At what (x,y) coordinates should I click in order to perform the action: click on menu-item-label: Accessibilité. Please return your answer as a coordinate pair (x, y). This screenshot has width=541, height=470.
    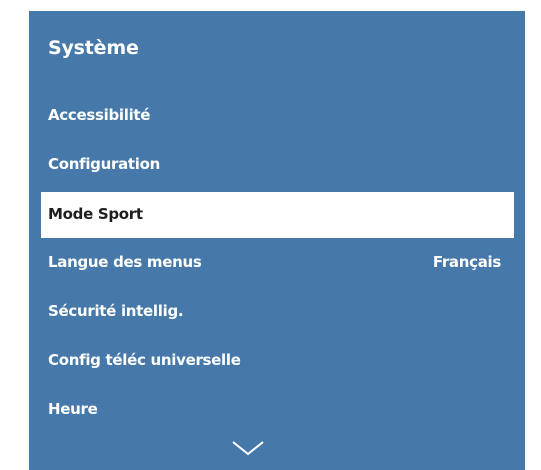
    Looking at the image, I should click on (99, 115).